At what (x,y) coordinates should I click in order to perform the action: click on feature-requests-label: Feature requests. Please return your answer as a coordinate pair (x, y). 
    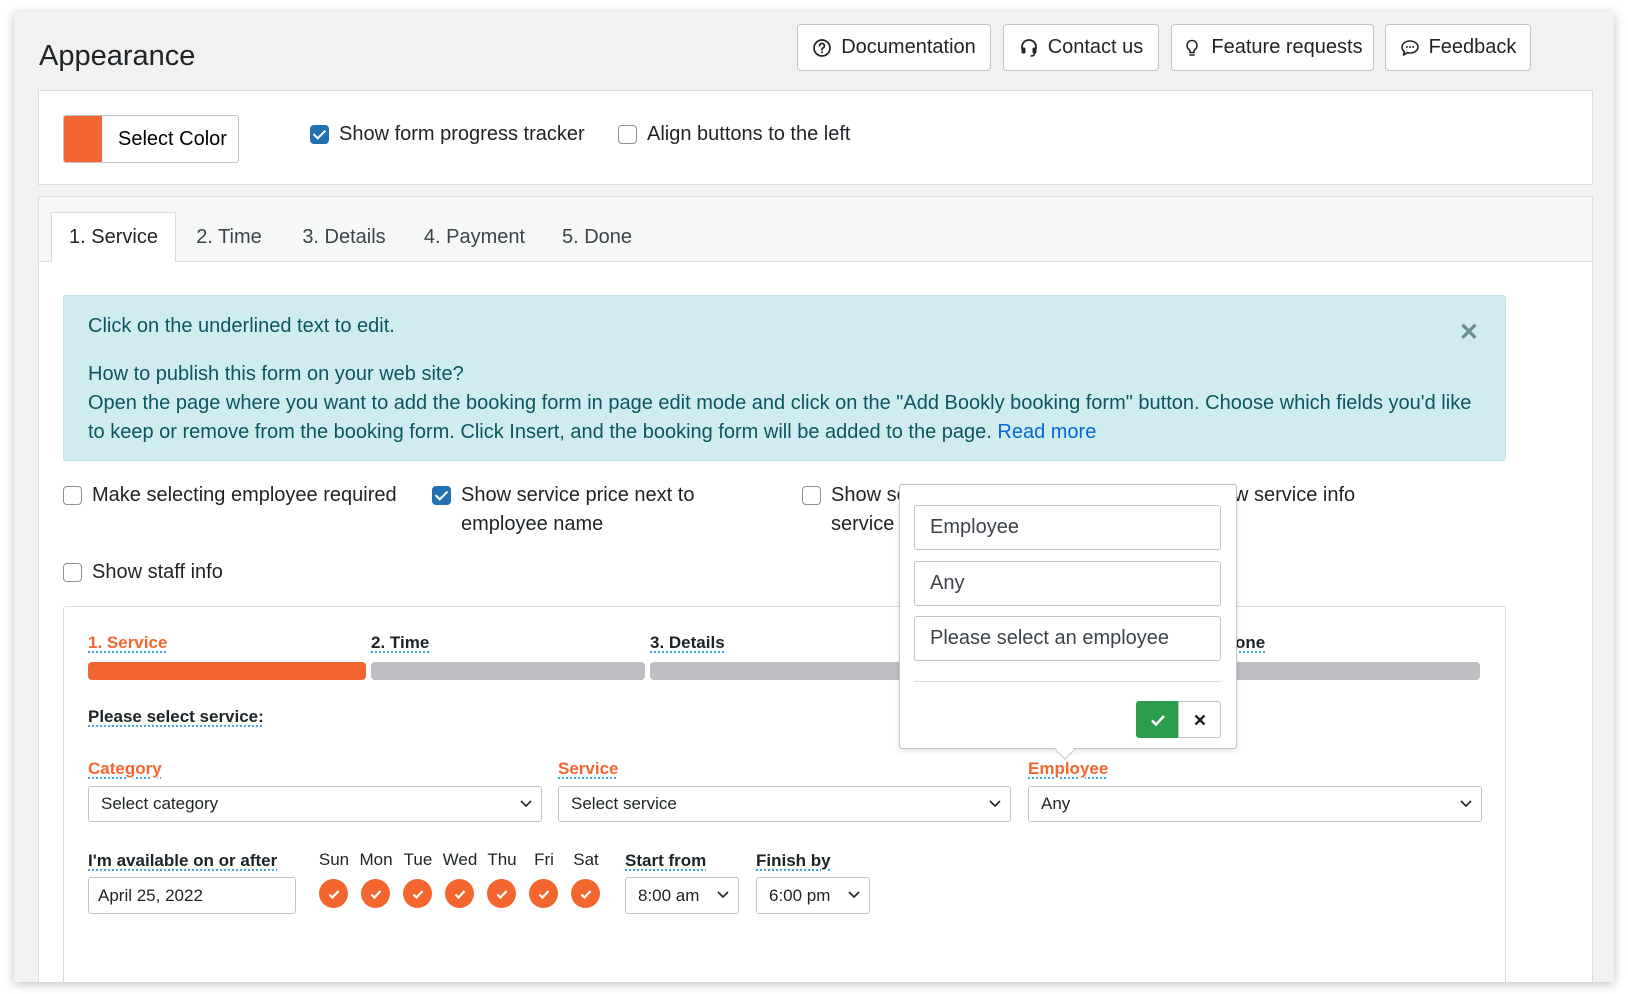
    Looking at the image, I should click on (1287, 47).